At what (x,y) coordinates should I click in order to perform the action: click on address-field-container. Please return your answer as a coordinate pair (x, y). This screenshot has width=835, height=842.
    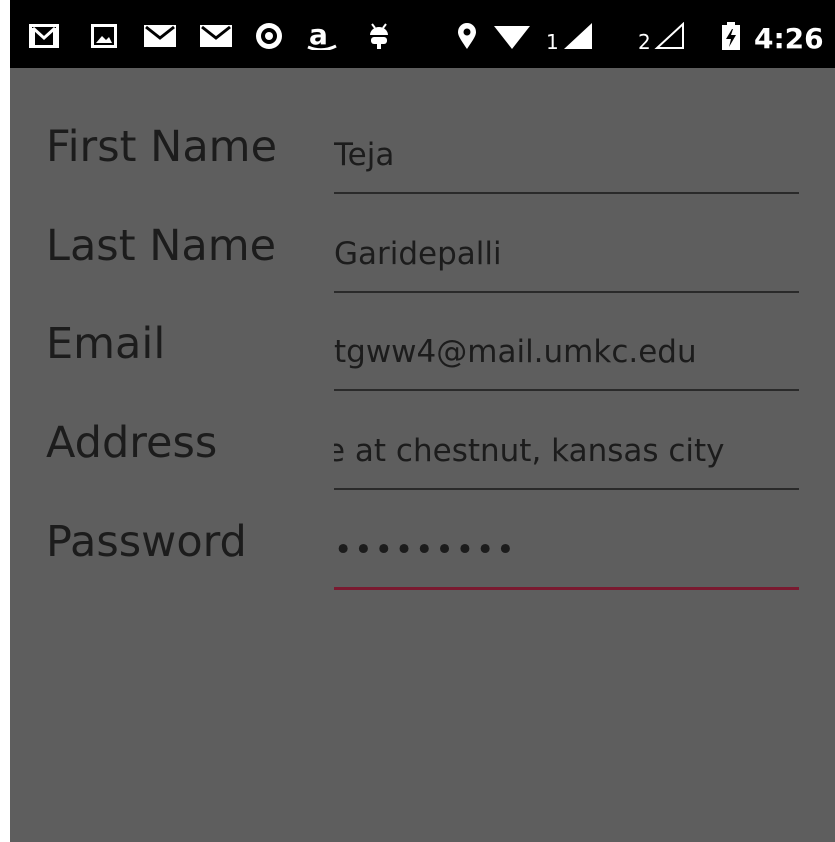
    Looking at the image, I should click on (566, 454).